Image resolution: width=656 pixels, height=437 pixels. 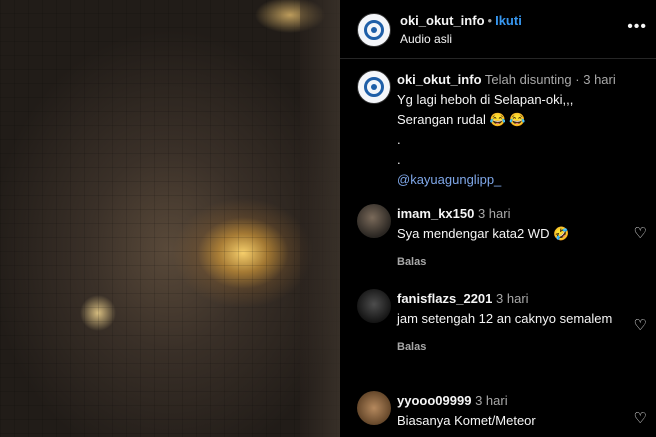 What do you see at coordinates (466, 420) in the screenshot?
I see `comment-text: Biasanya Komet/Meteor` at bounding box center [466, 420].